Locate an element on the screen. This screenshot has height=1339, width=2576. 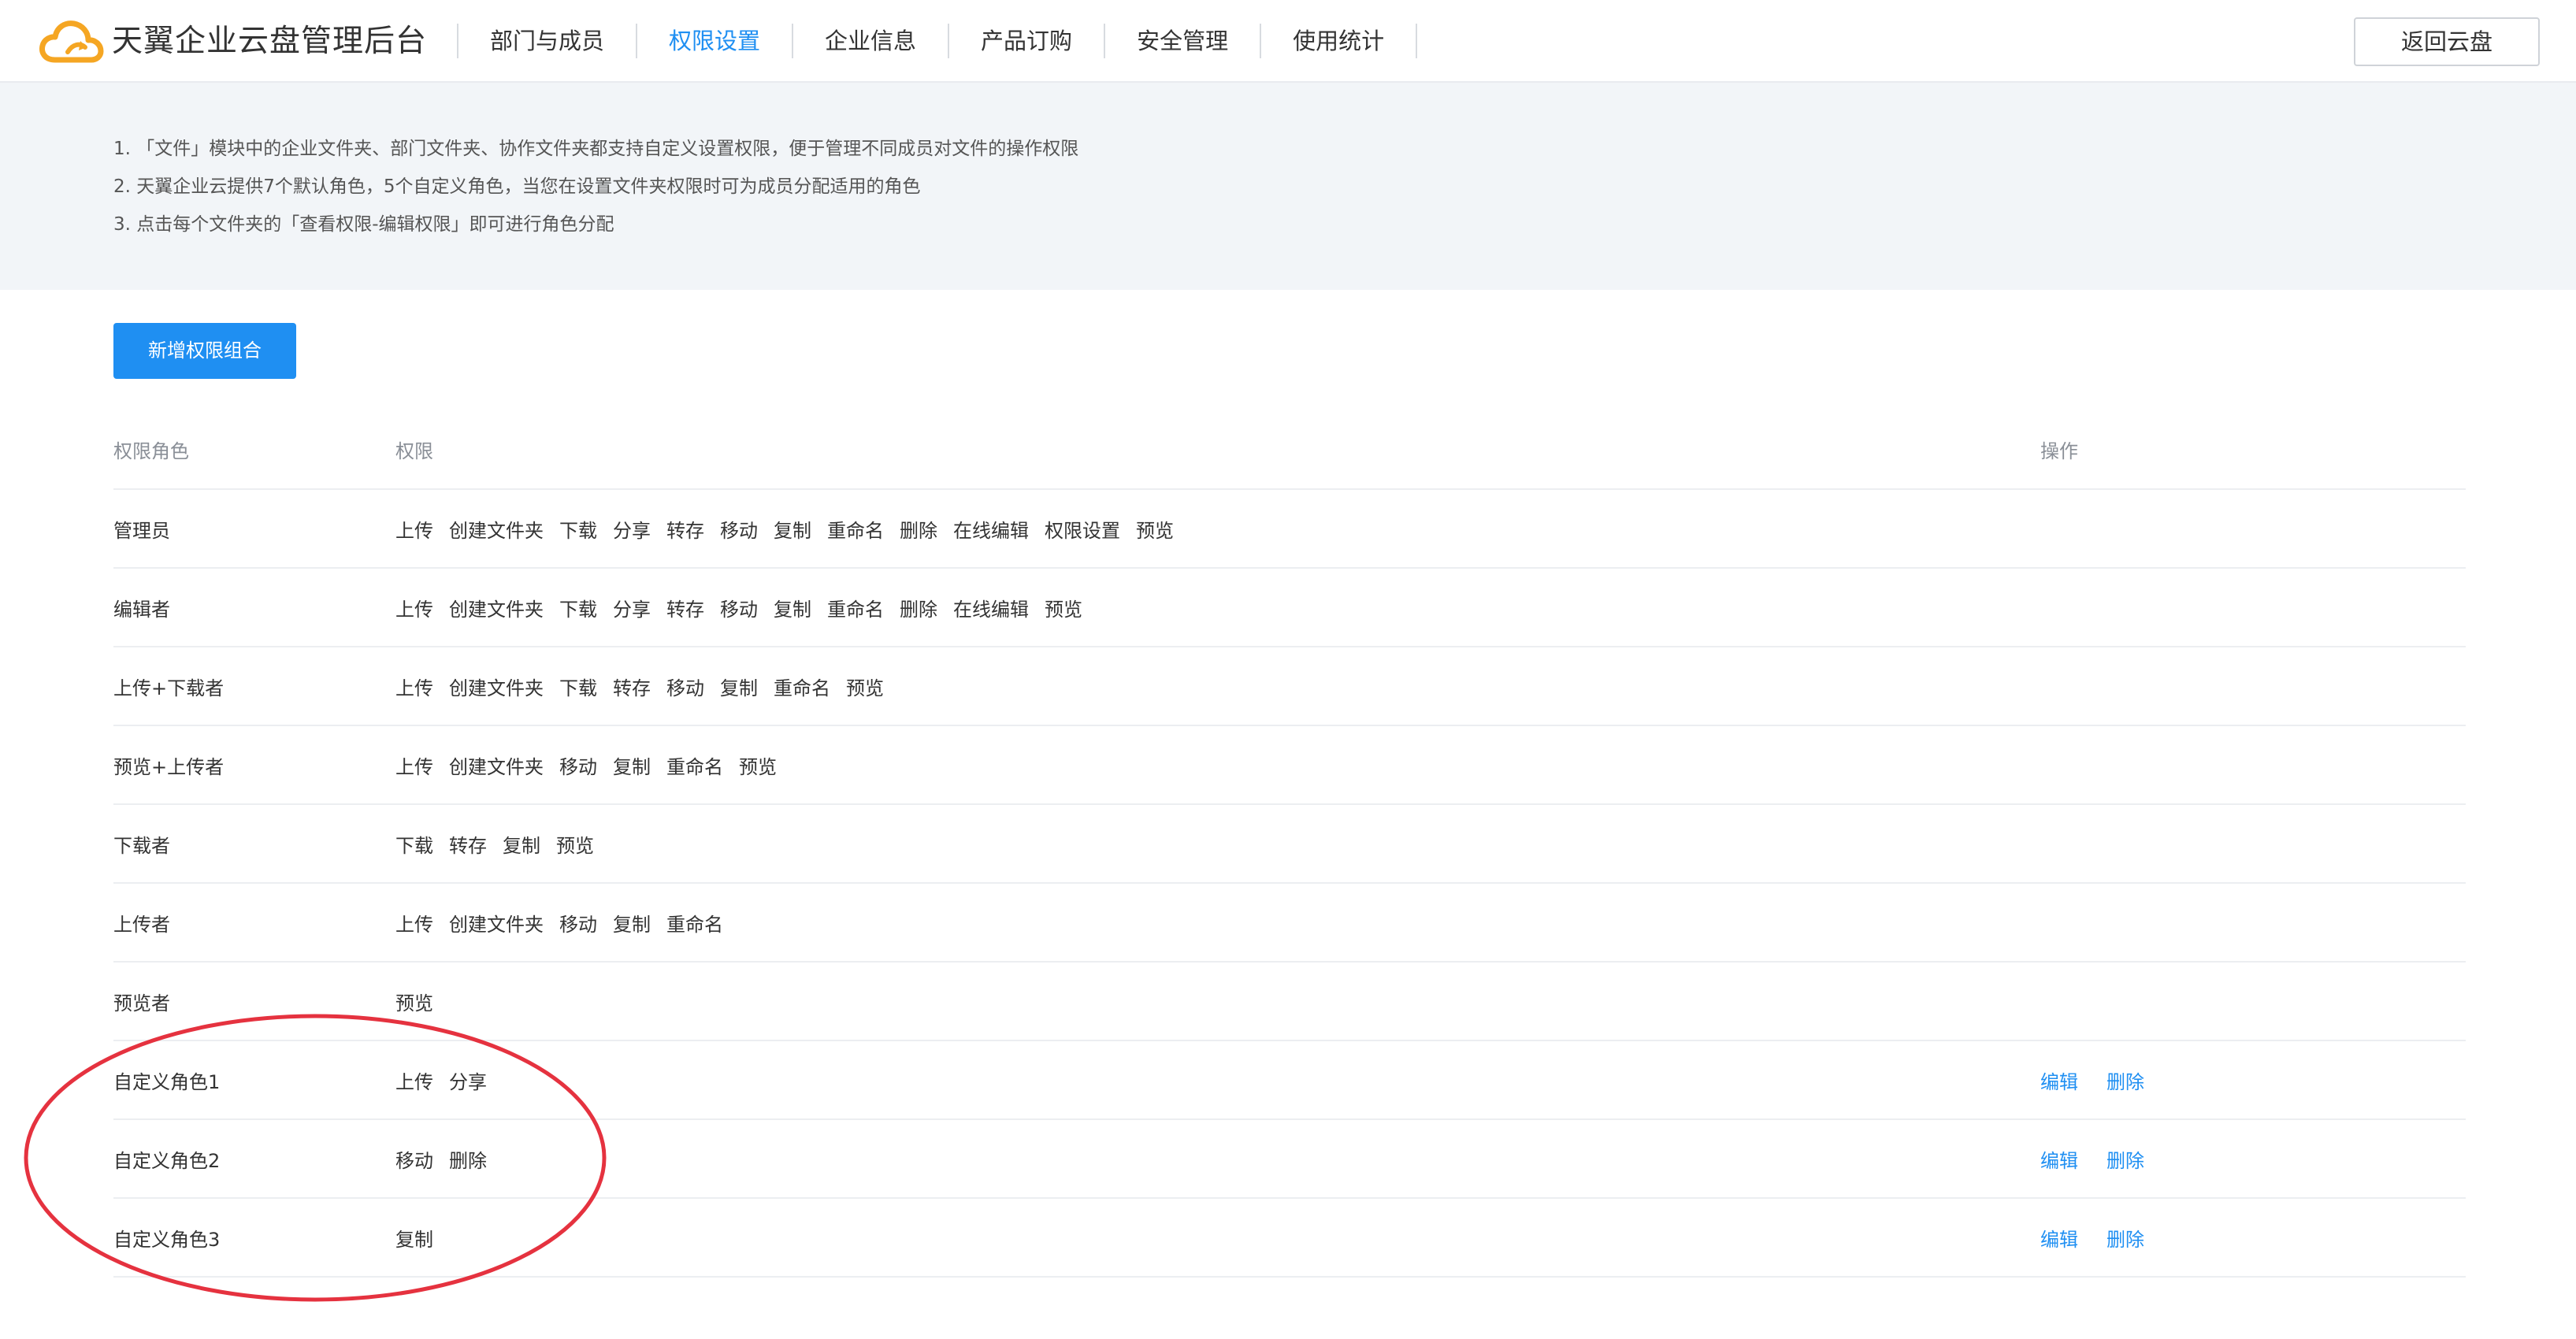
permission-list: 上传 创建文件夹 移动 复制 重命名 预览 is located at coordinates (593, 764).